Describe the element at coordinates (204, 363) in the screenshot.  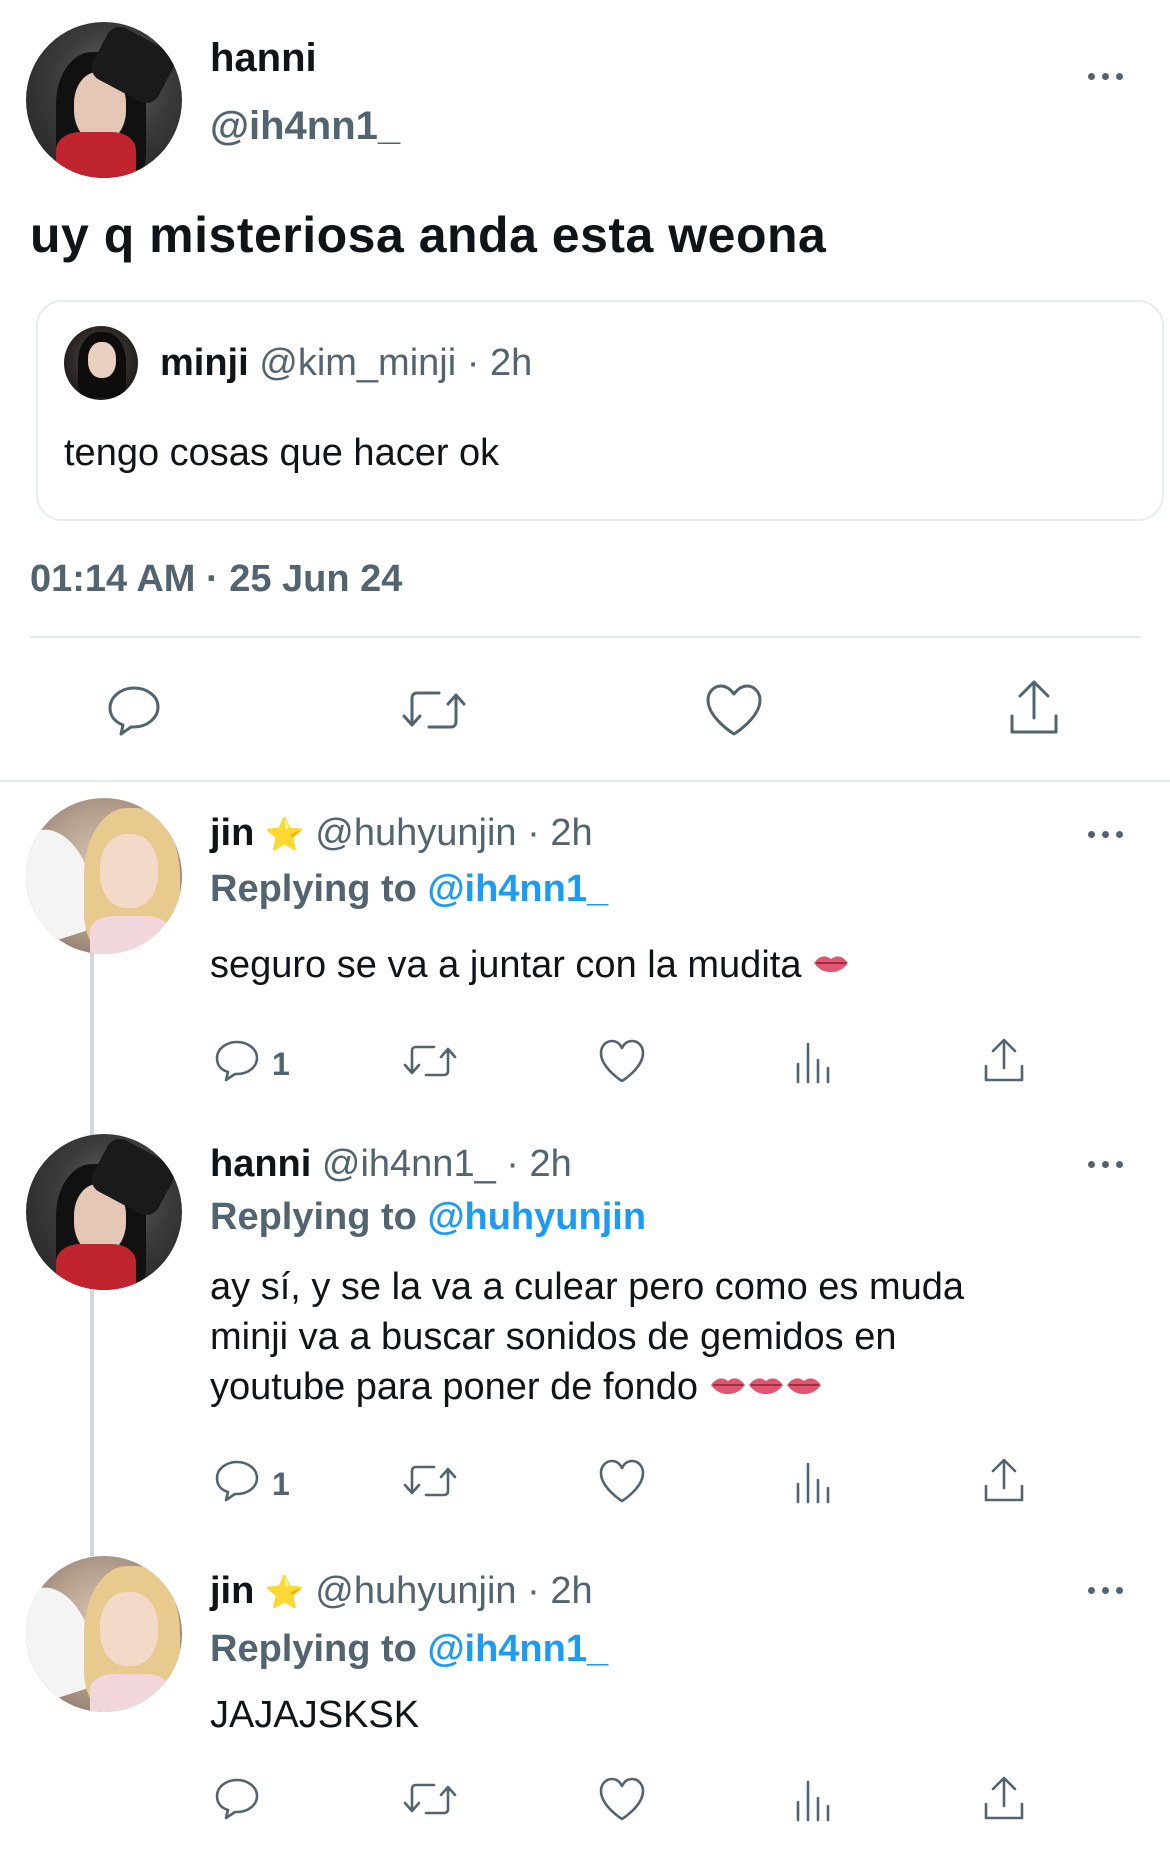
I see `quoted-author-name: minji` at that location.